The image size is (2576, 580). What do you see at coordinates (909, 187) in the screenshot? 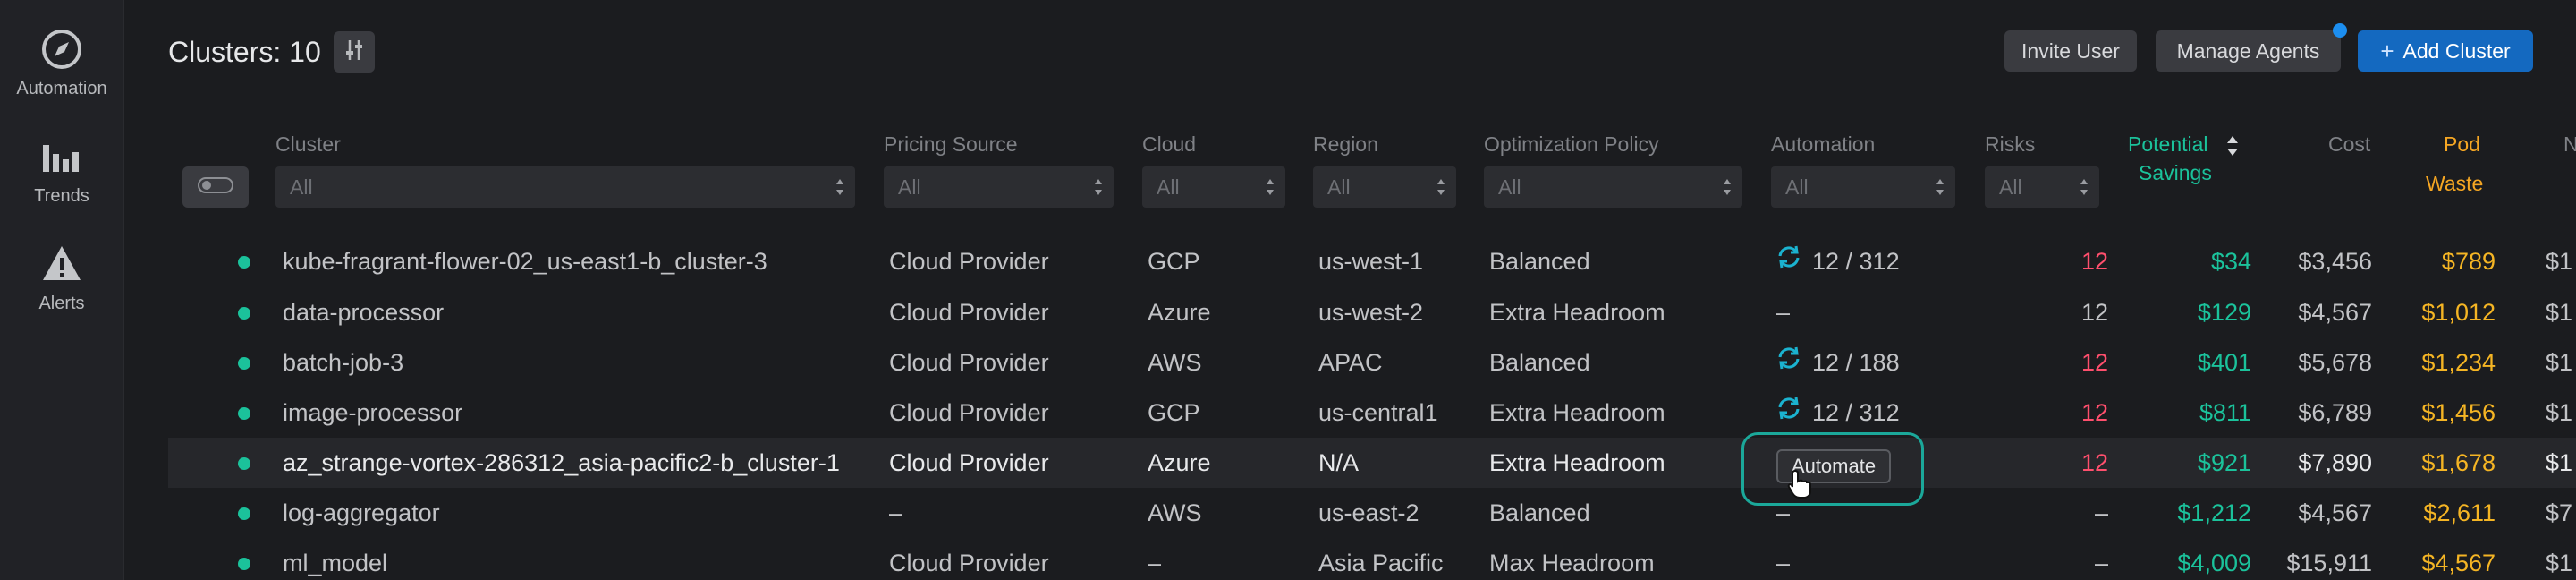
I see `pricing-source-filter-value: All` at bounding box center [909, 187].